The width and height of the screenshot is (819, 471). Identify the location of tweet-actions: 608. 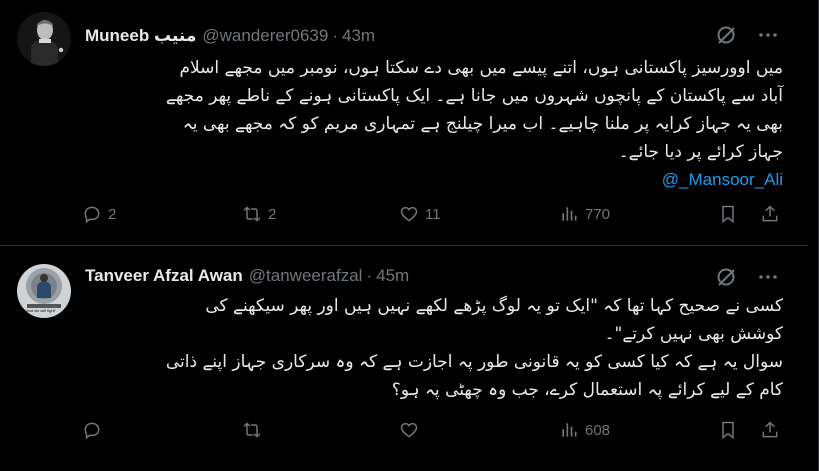
(435, 430).